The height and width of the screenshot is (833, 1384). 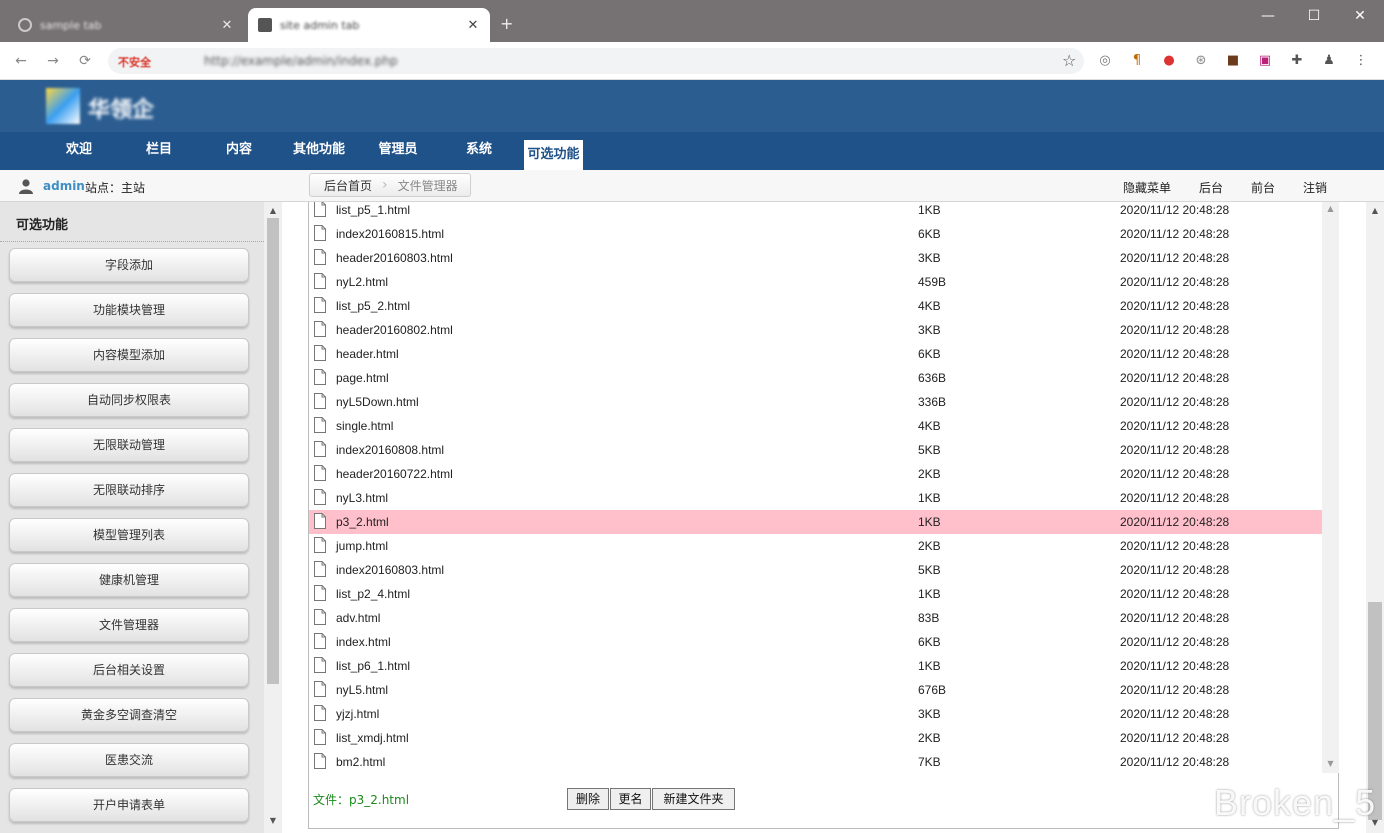 I want to click on nav-welcome: 欢迎, so click(x=79, y=151).